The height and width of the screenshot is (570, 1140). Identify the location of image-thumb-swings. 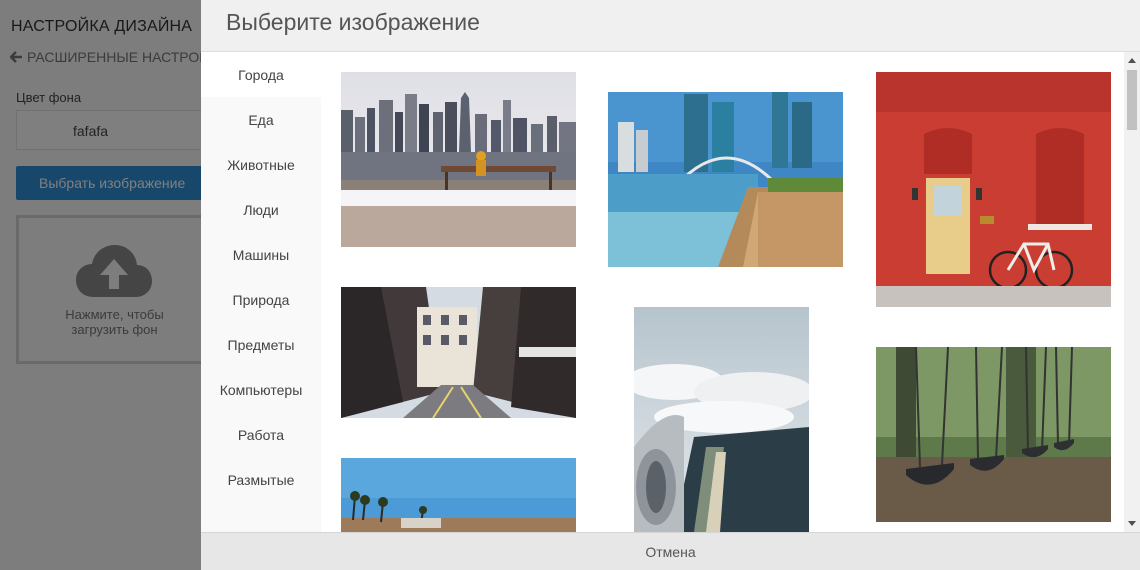
(993, 434).